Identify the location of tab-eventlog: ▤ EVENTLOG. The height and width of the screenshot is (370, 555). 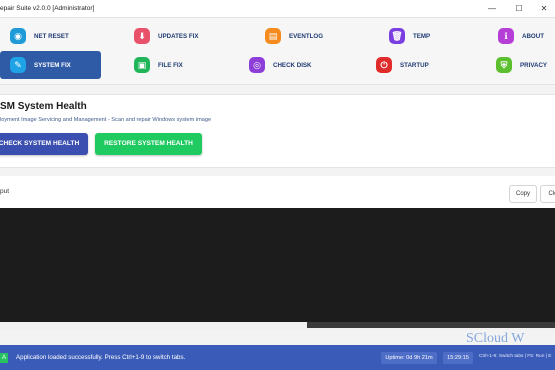
(307, 36).